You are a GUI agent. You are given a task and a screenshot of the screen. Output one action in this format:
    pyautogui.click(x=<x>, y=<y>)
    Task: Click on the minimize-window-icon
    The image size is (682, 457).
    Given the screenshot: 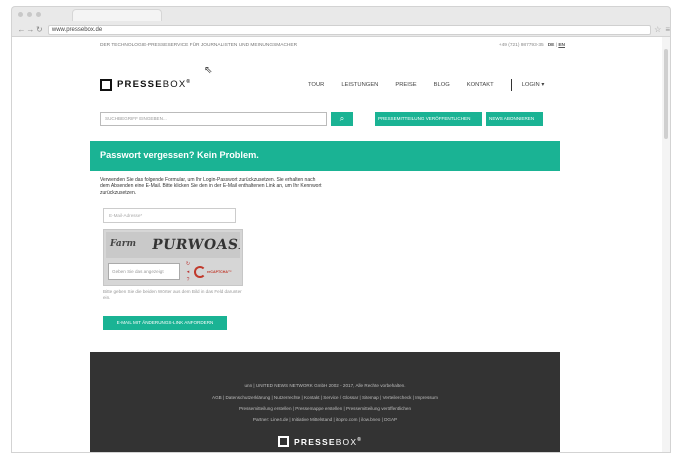 What is the action you would take?
    pyautogui.click(x=29, y=14)
    